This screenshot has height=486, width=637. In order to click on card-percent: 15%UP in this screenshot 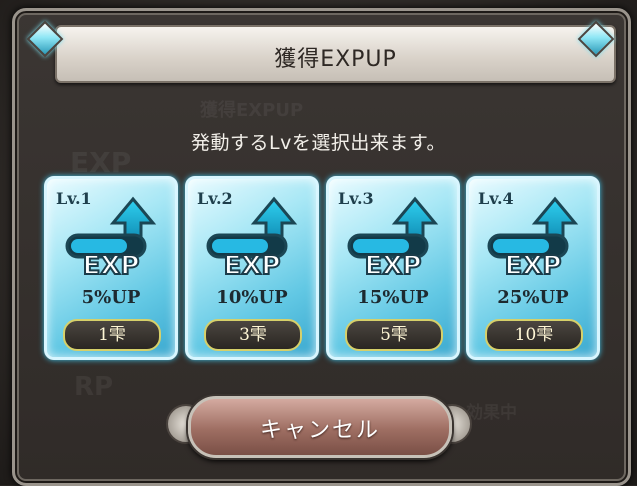, I will do `click(393, 297)`.